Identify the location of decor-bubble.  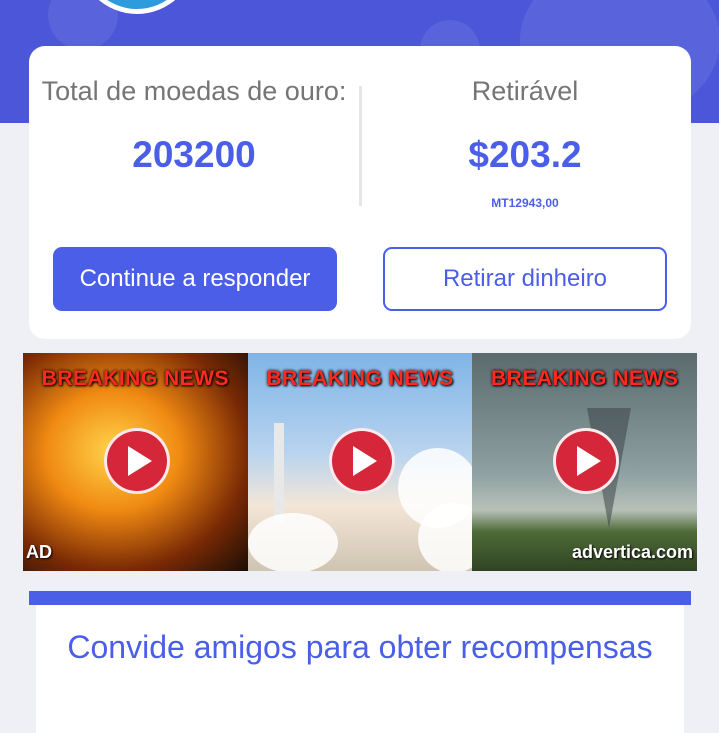
(83, 25).